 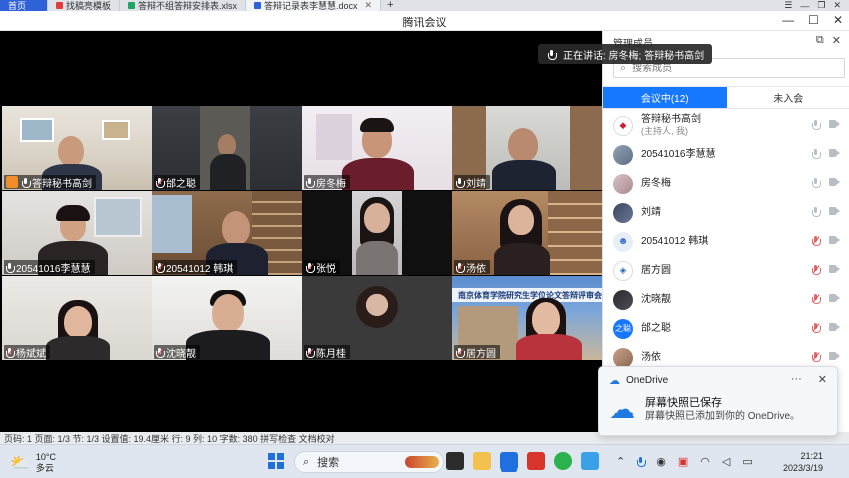 I want to click on video-tile: 沈晓靓, so click(x=227, y=318).